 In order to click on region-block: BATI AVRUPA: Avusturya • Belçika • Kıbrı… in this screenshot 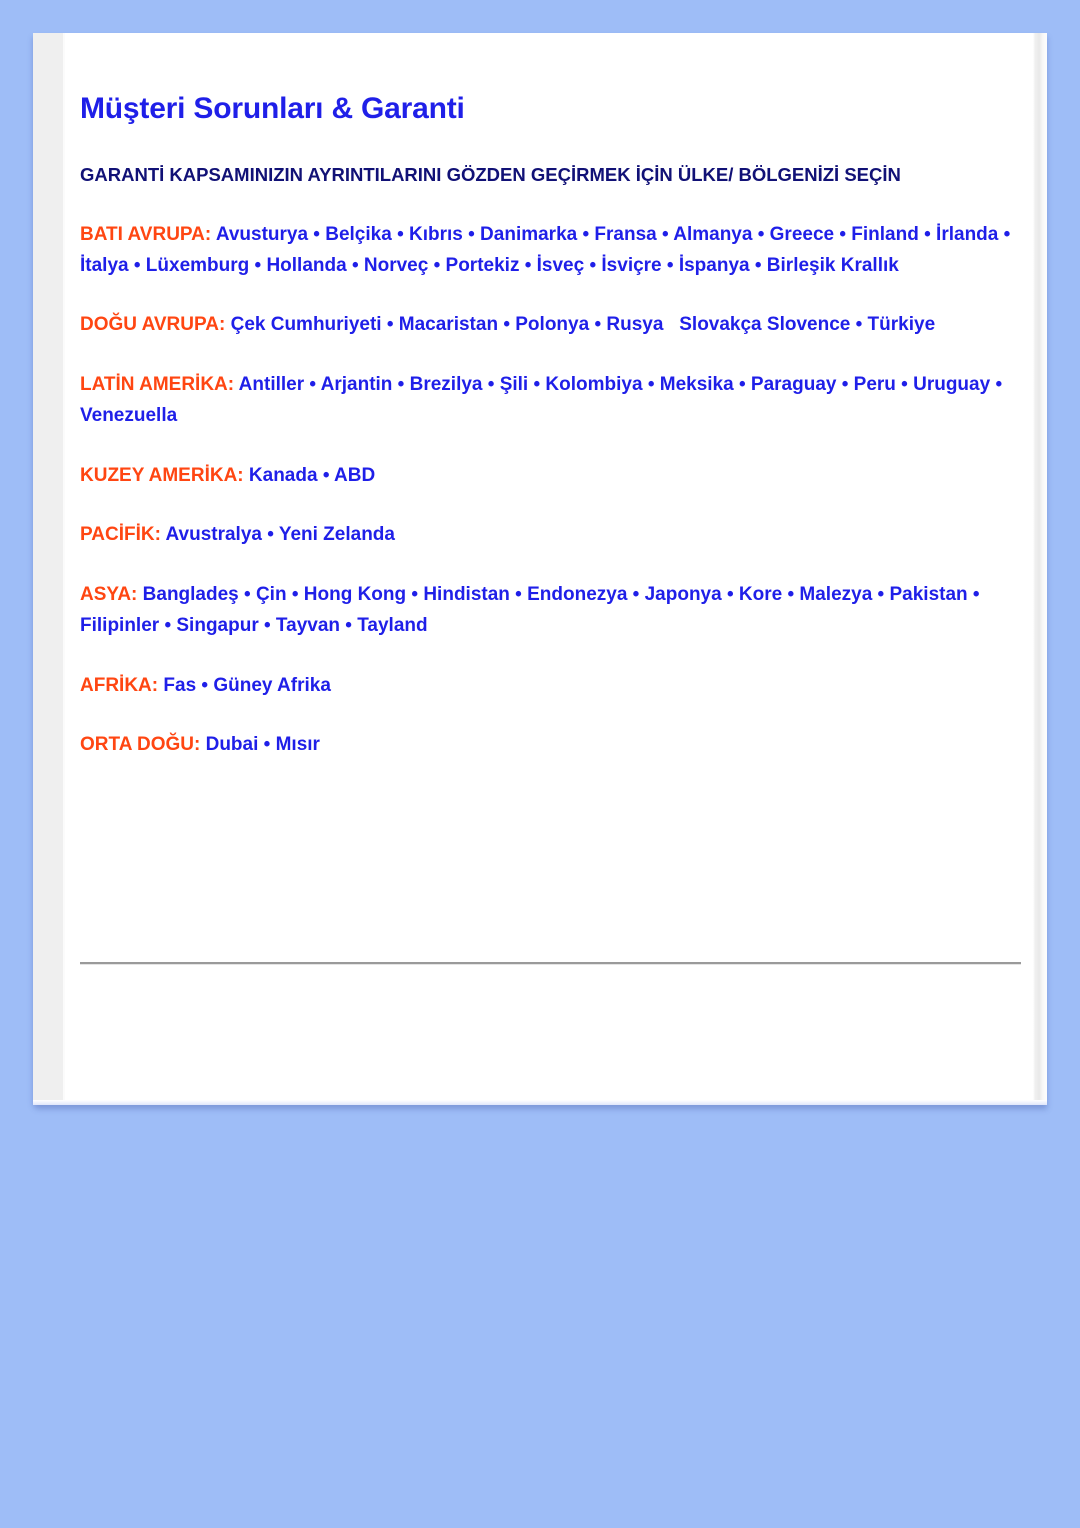, I will do `click(555, 251)`.